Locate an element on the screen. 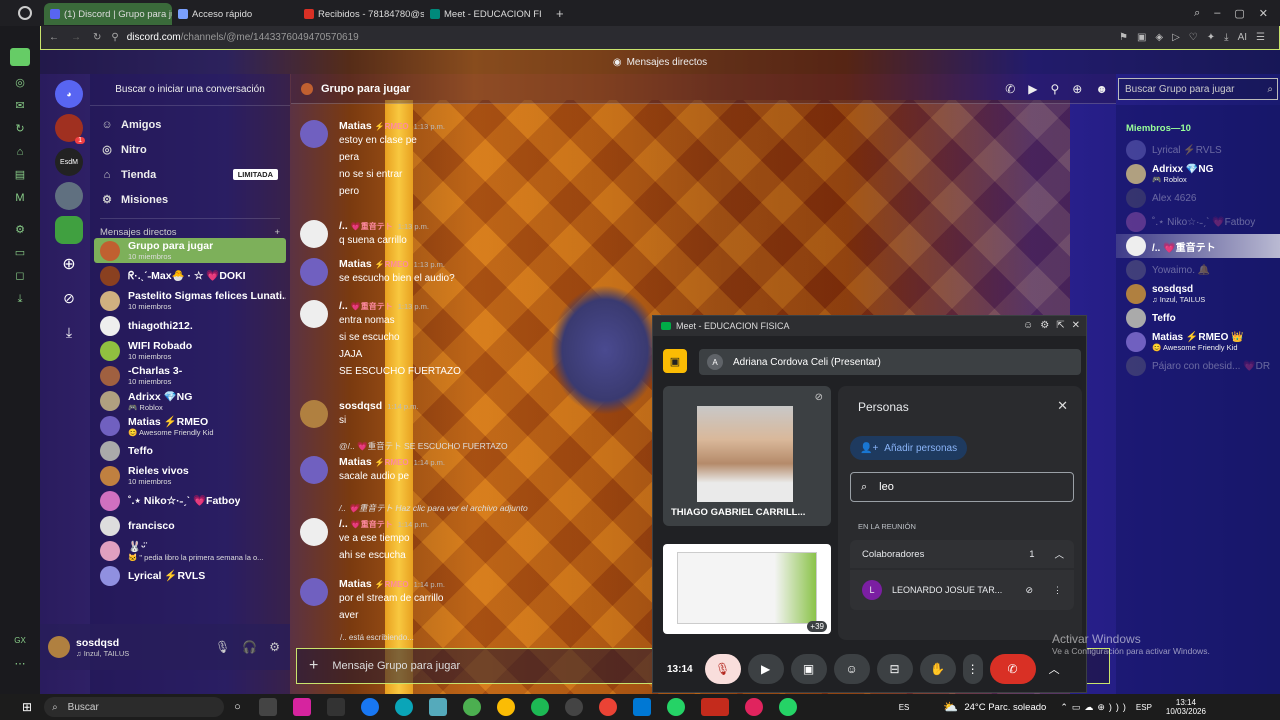  ai-icon: AI is located at coordinates (1242, 37).